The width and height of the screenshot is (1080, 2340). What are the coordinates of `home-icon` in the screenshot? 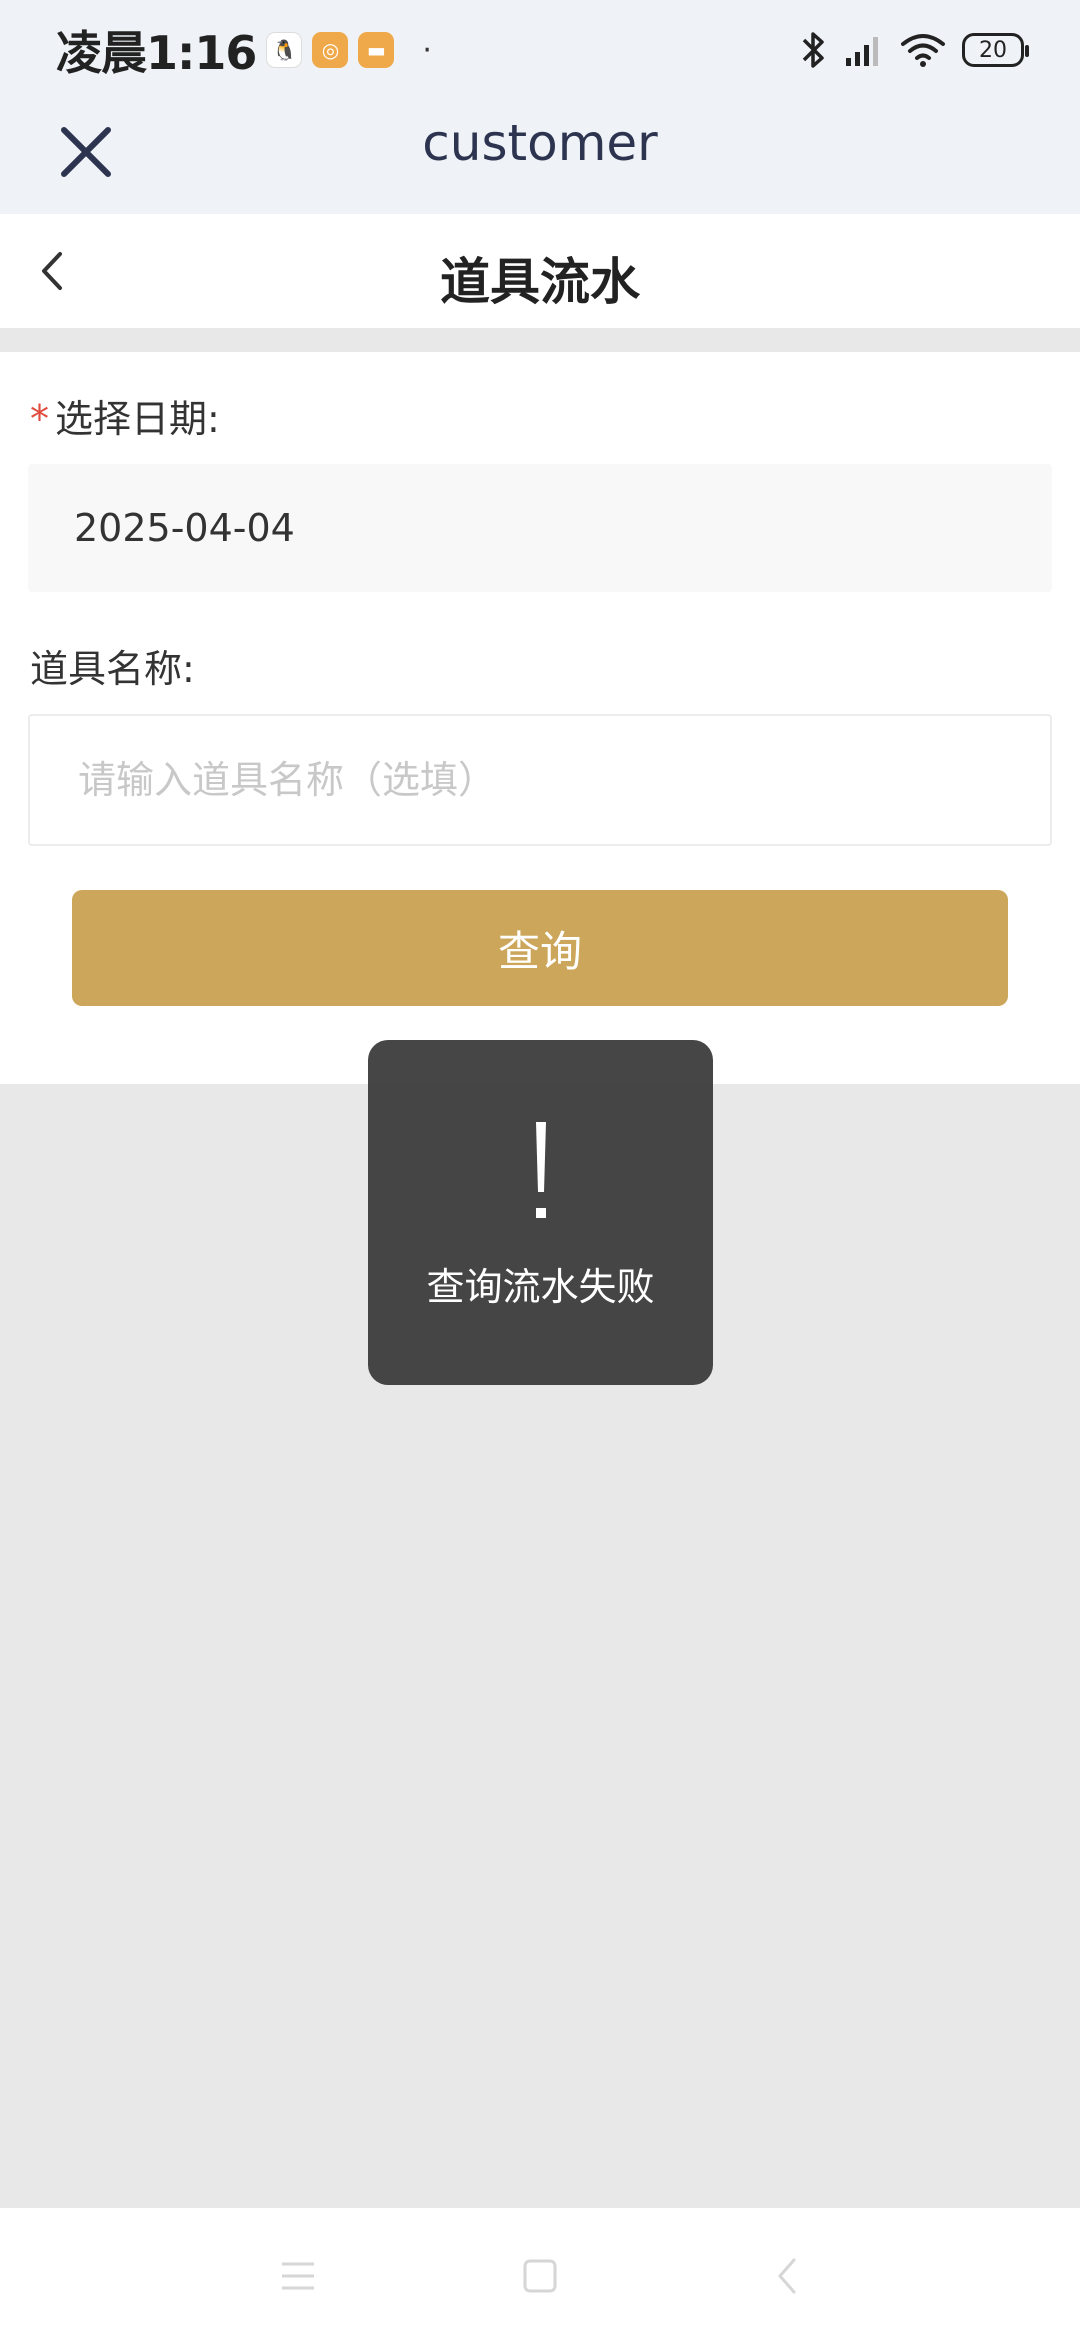 It's located at (540, 2276).